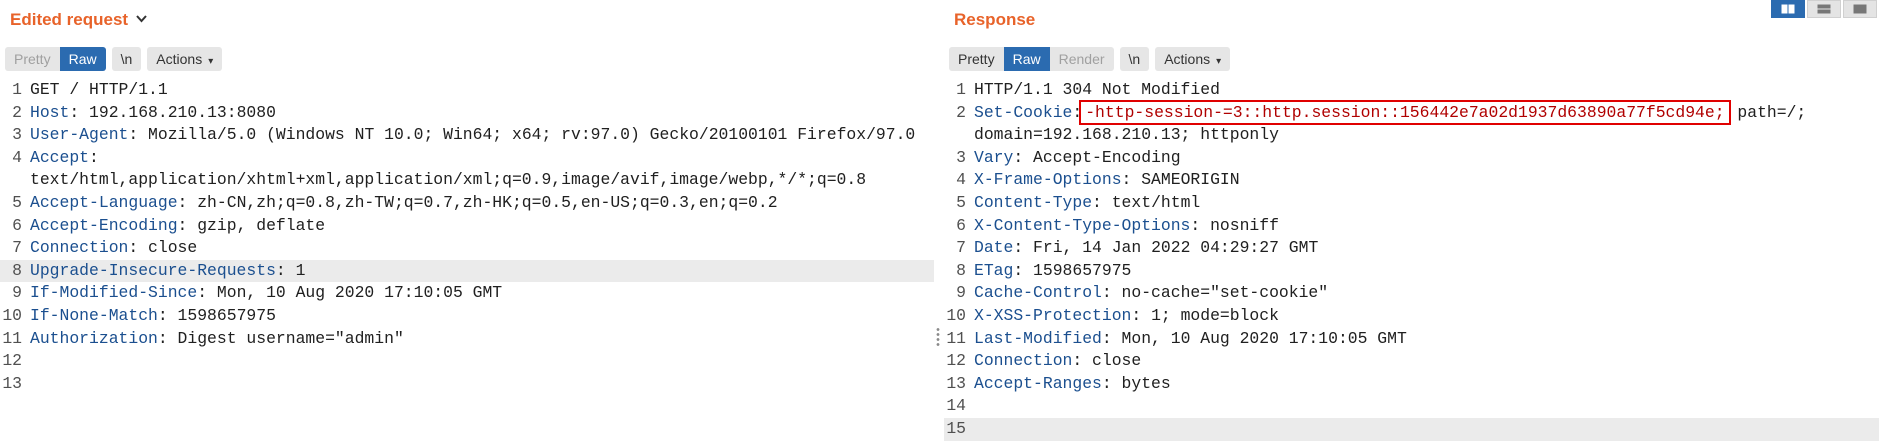 This screenshot has height=446, width=1879. Describe the element at coordinates (1411, 90) in the screenshot. I see `response-code-line: 1 HTTP/1.1 304 Not Modified` at that location.